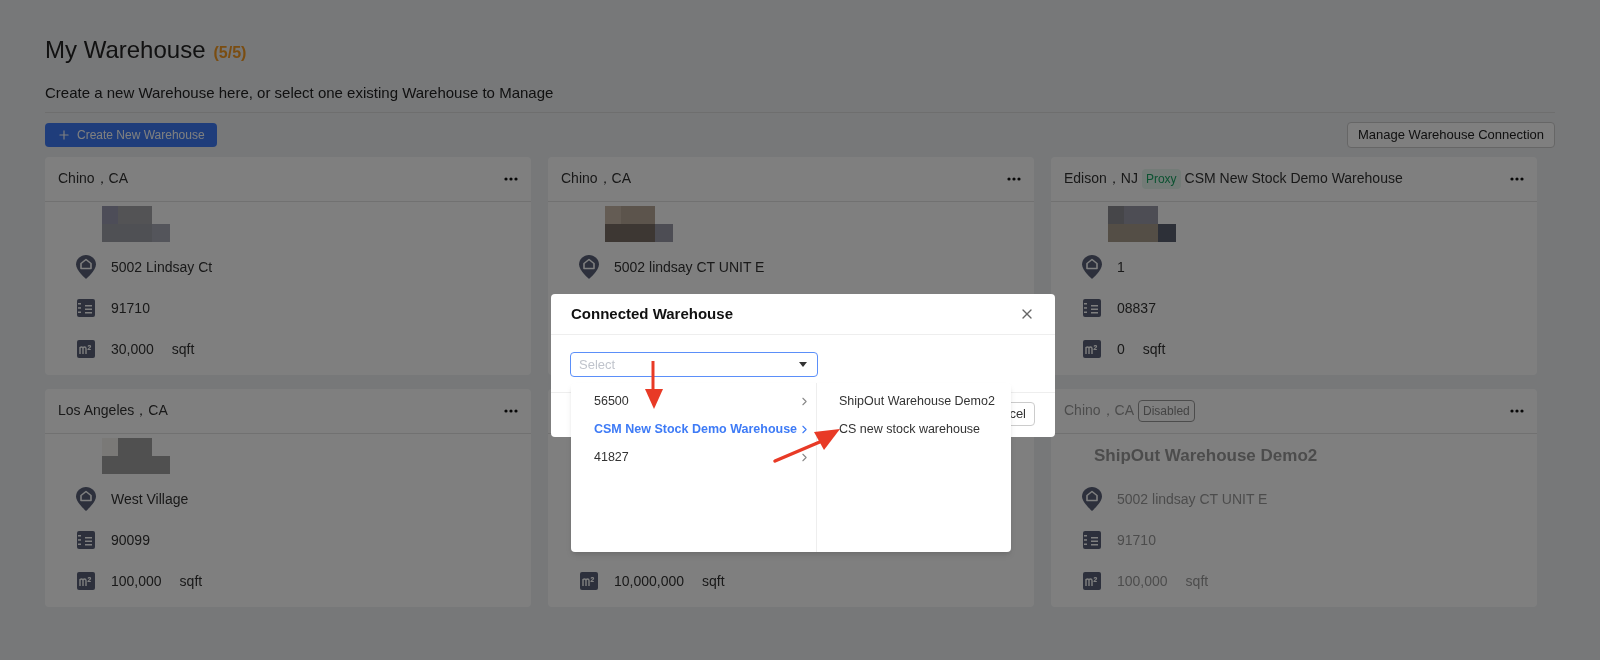 The height and width of the screenshot is (660, 1600). Describe the element at coordinates (1293, 178) in the screenshot. I see `card-subtitle: CSM New Stock Demo Warehouse` at that location.